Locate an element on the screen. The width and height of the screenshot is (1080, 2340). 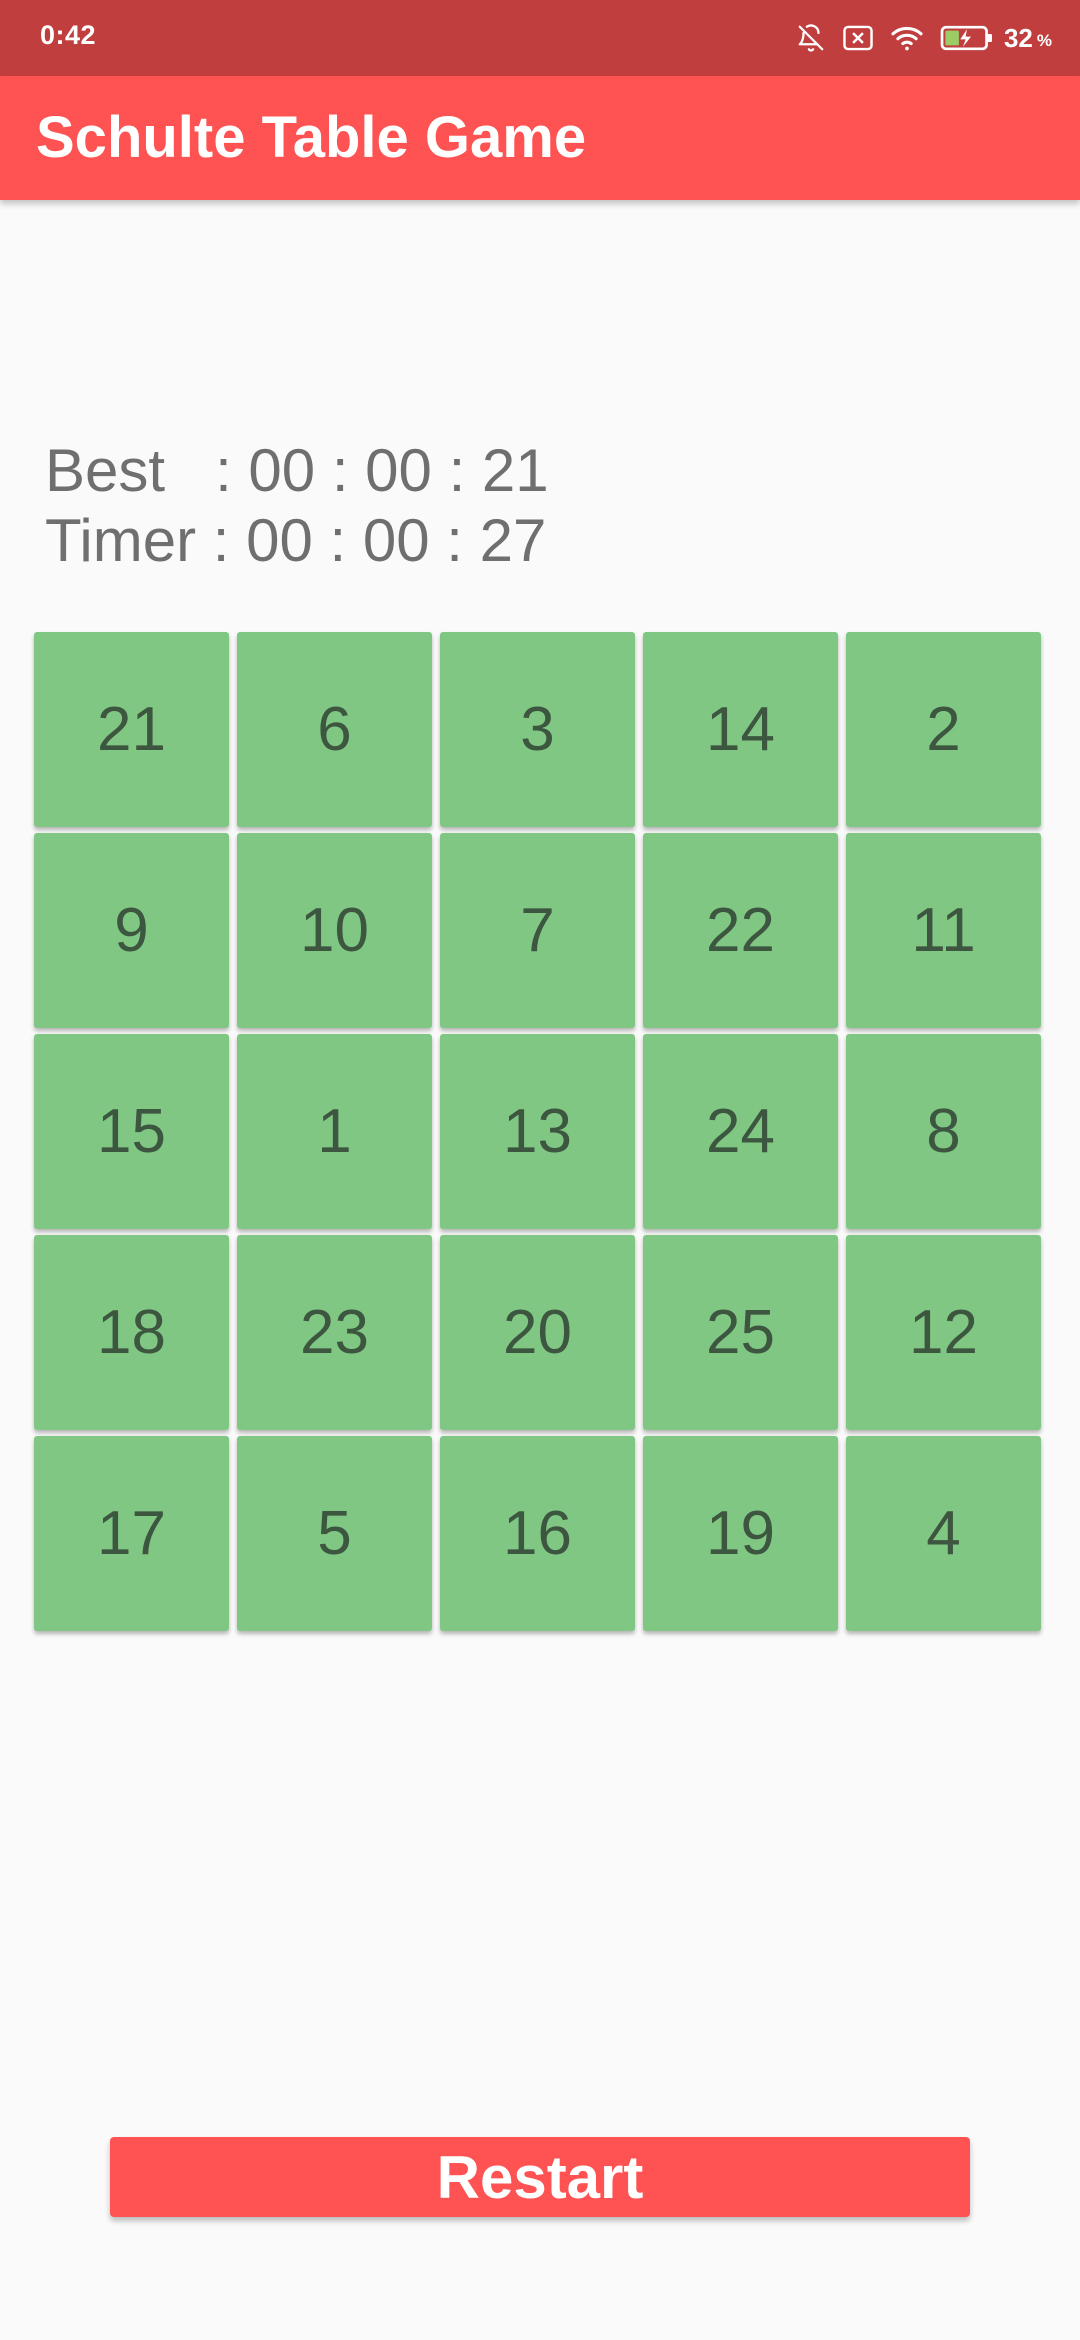
wifi-icon is located at coordinates (907, 38).